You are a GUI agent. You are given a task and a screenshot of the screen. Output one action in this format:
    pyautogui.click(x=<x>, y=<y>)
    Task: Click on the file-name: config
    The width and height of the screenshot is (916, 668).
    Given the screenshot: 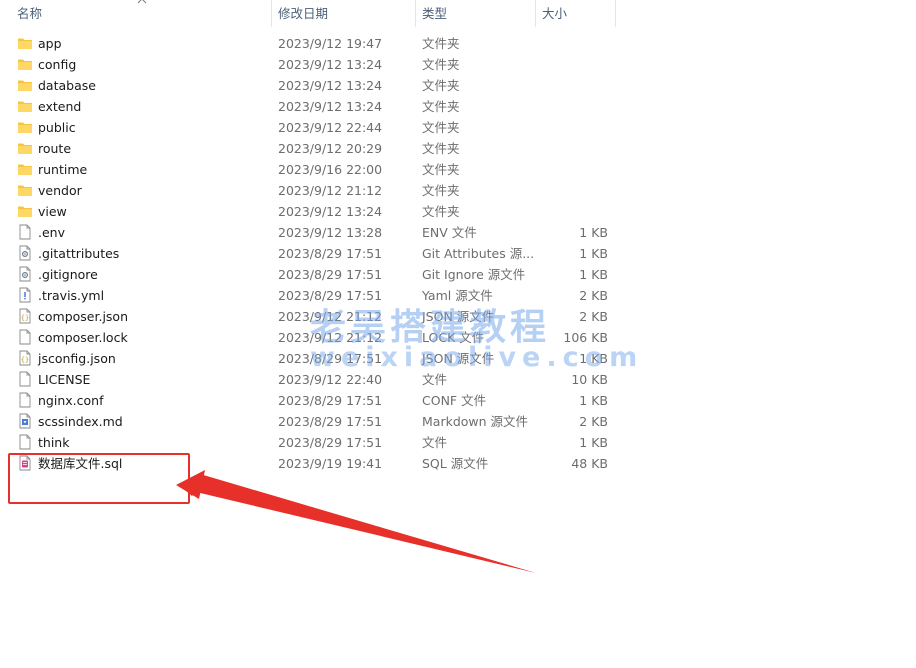 What is the action you would take?
    pyautogui.click(x=57, y=64)
    